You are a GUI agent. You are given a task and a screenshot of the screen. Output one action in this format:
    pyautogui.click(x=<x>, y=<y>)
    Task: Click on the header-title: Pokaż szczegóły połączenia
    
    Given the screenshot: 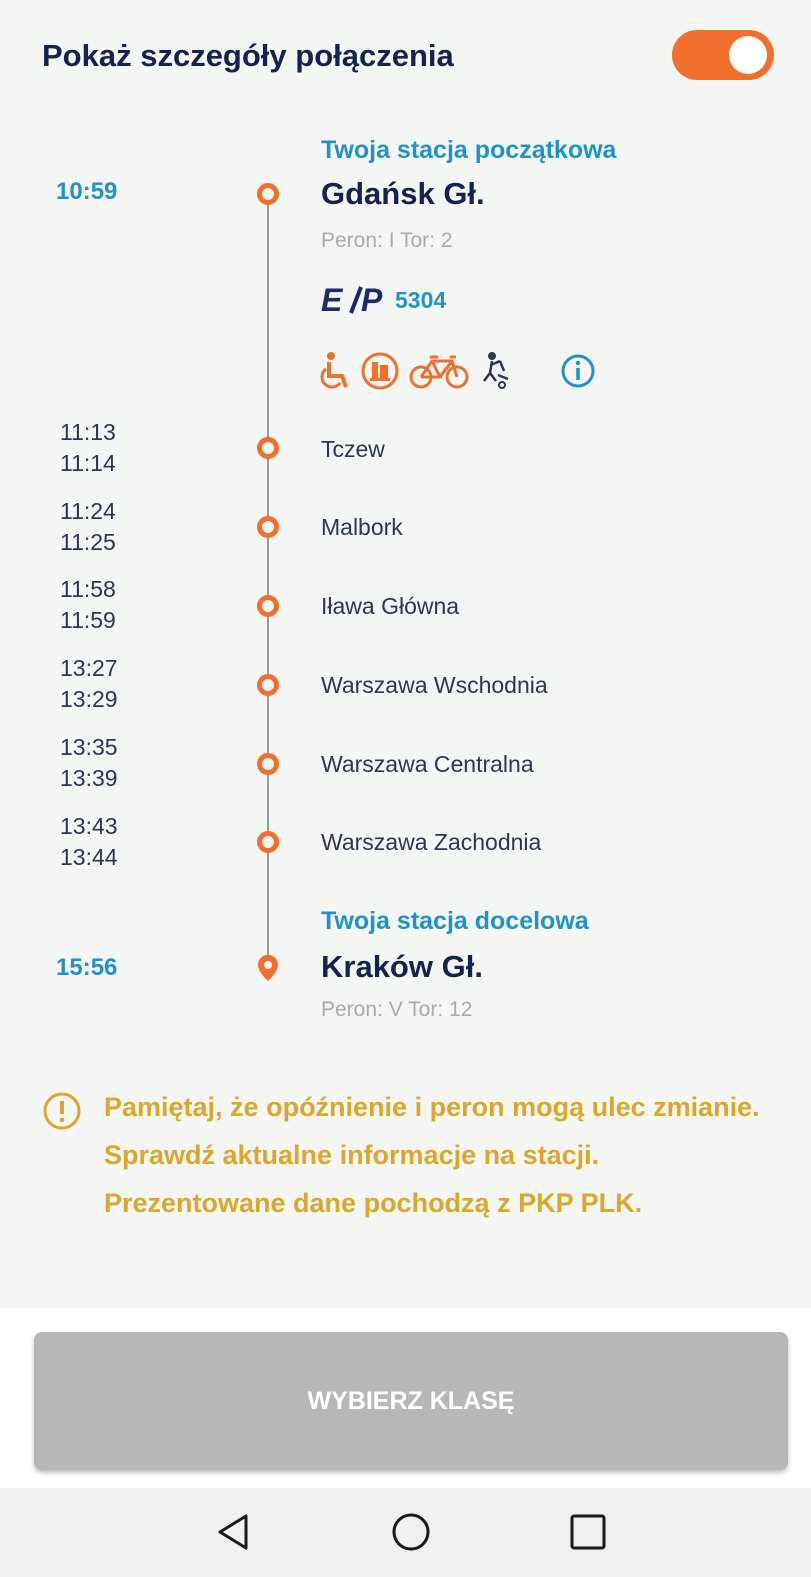 What is the action you would take?
    pyautogui.click(x=248, y=55)
    